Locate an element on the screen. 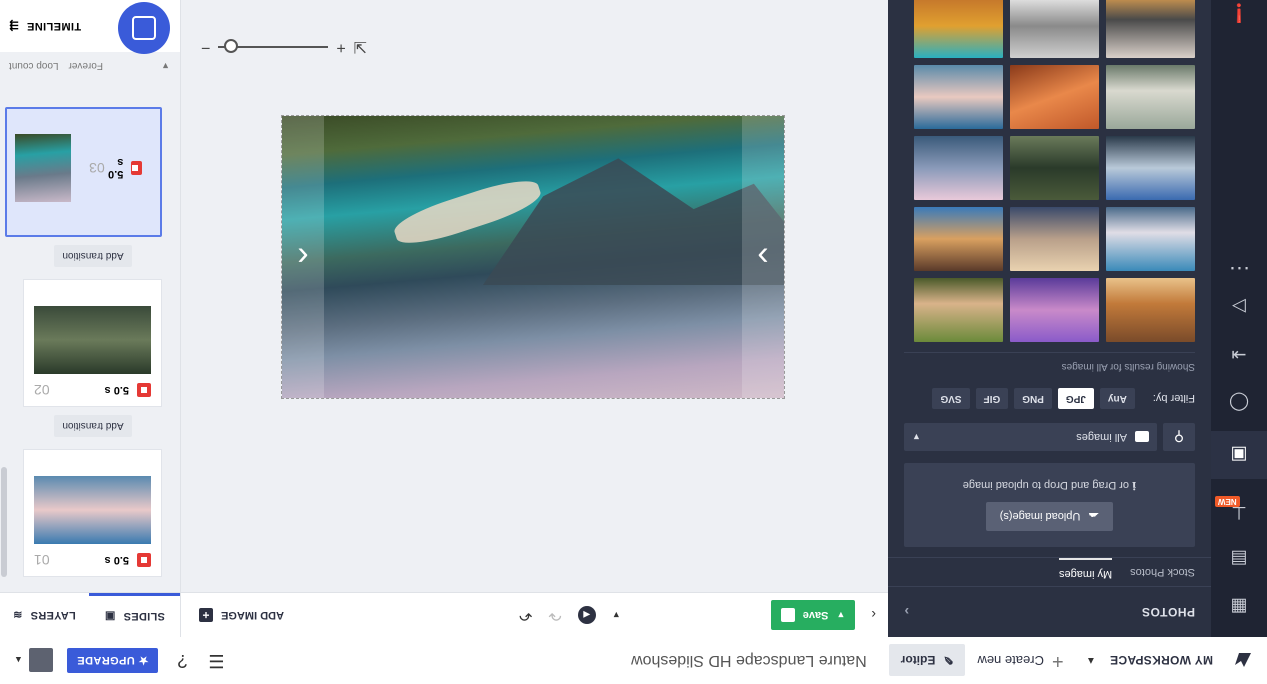  tab-my-images: My images is located at coordinates (1085, 569).